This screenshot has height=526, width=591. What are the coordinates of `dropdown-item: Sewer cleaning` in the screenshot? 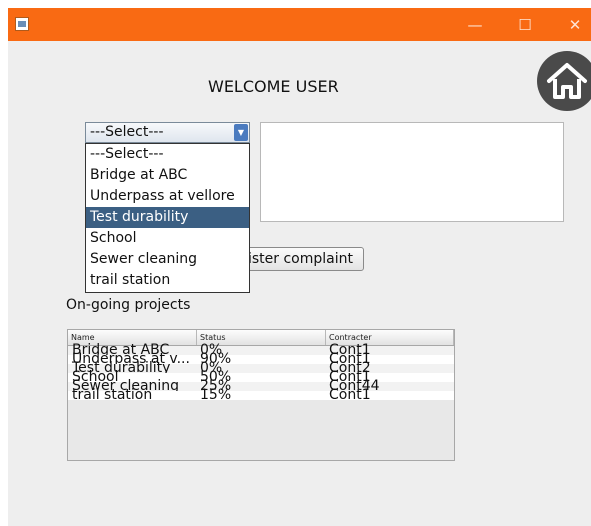 It's located at (167, 259).